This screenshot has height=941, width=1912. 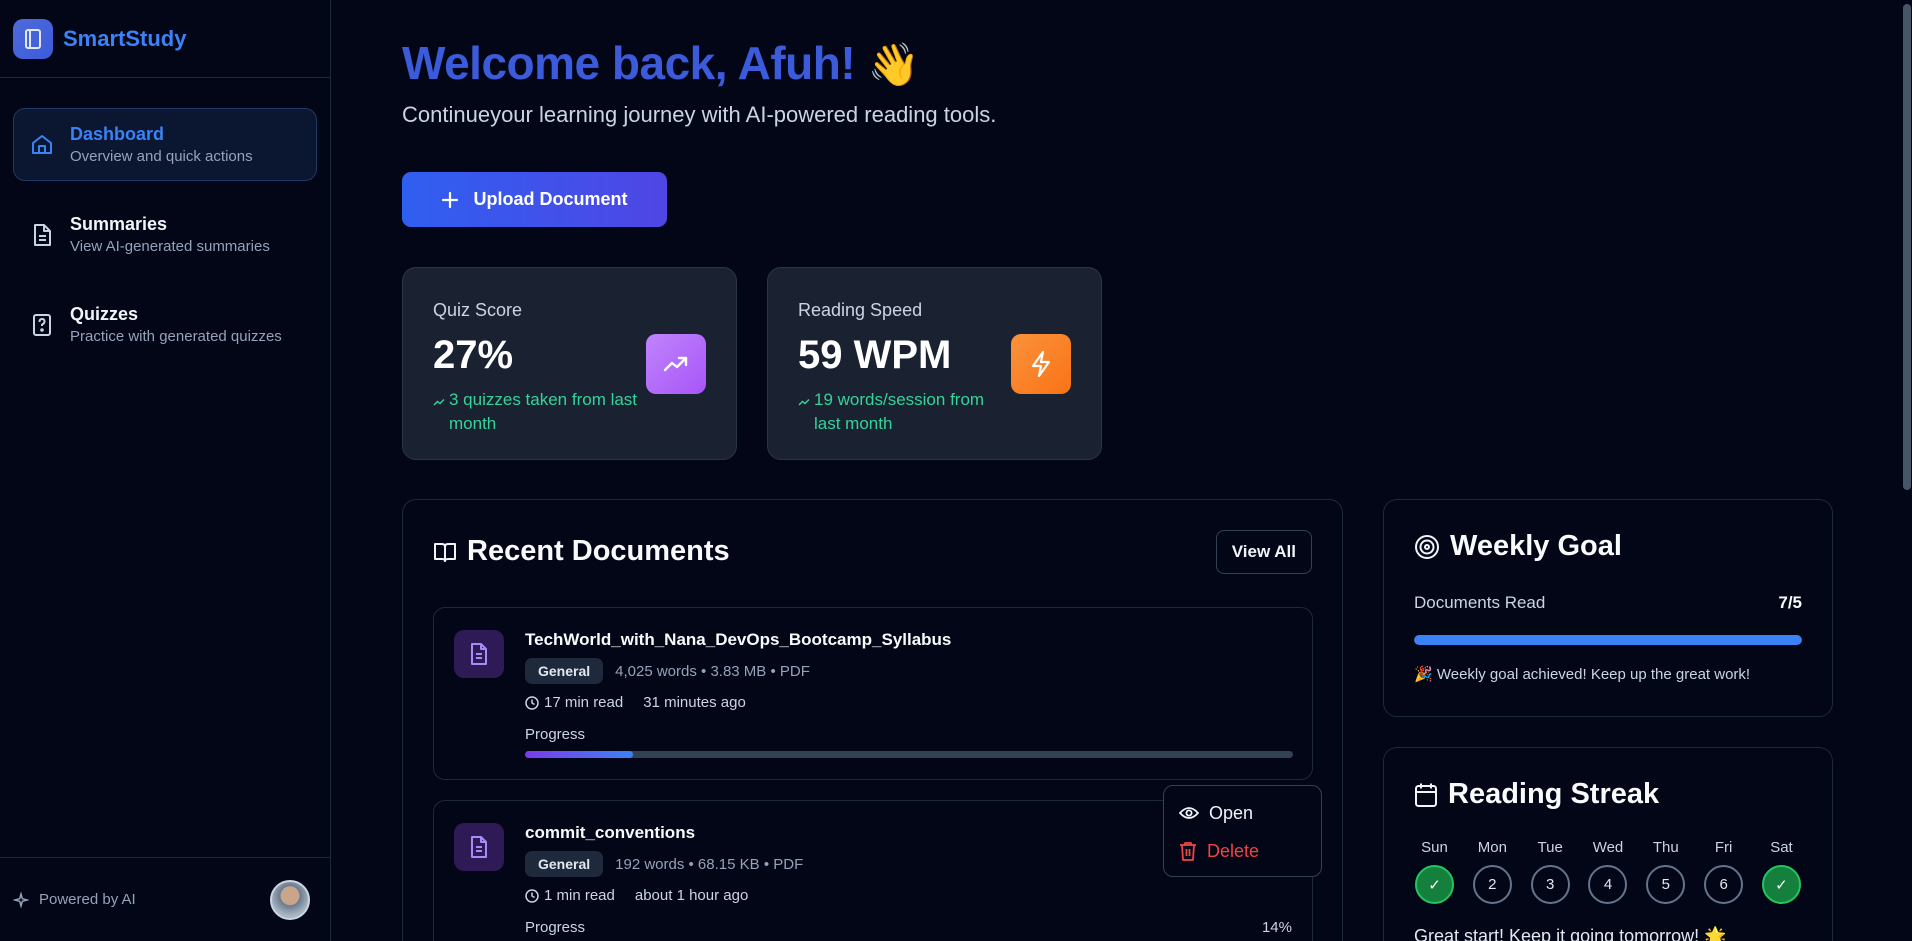 I want to click on trash-icon, so click(x=1188, y=851).